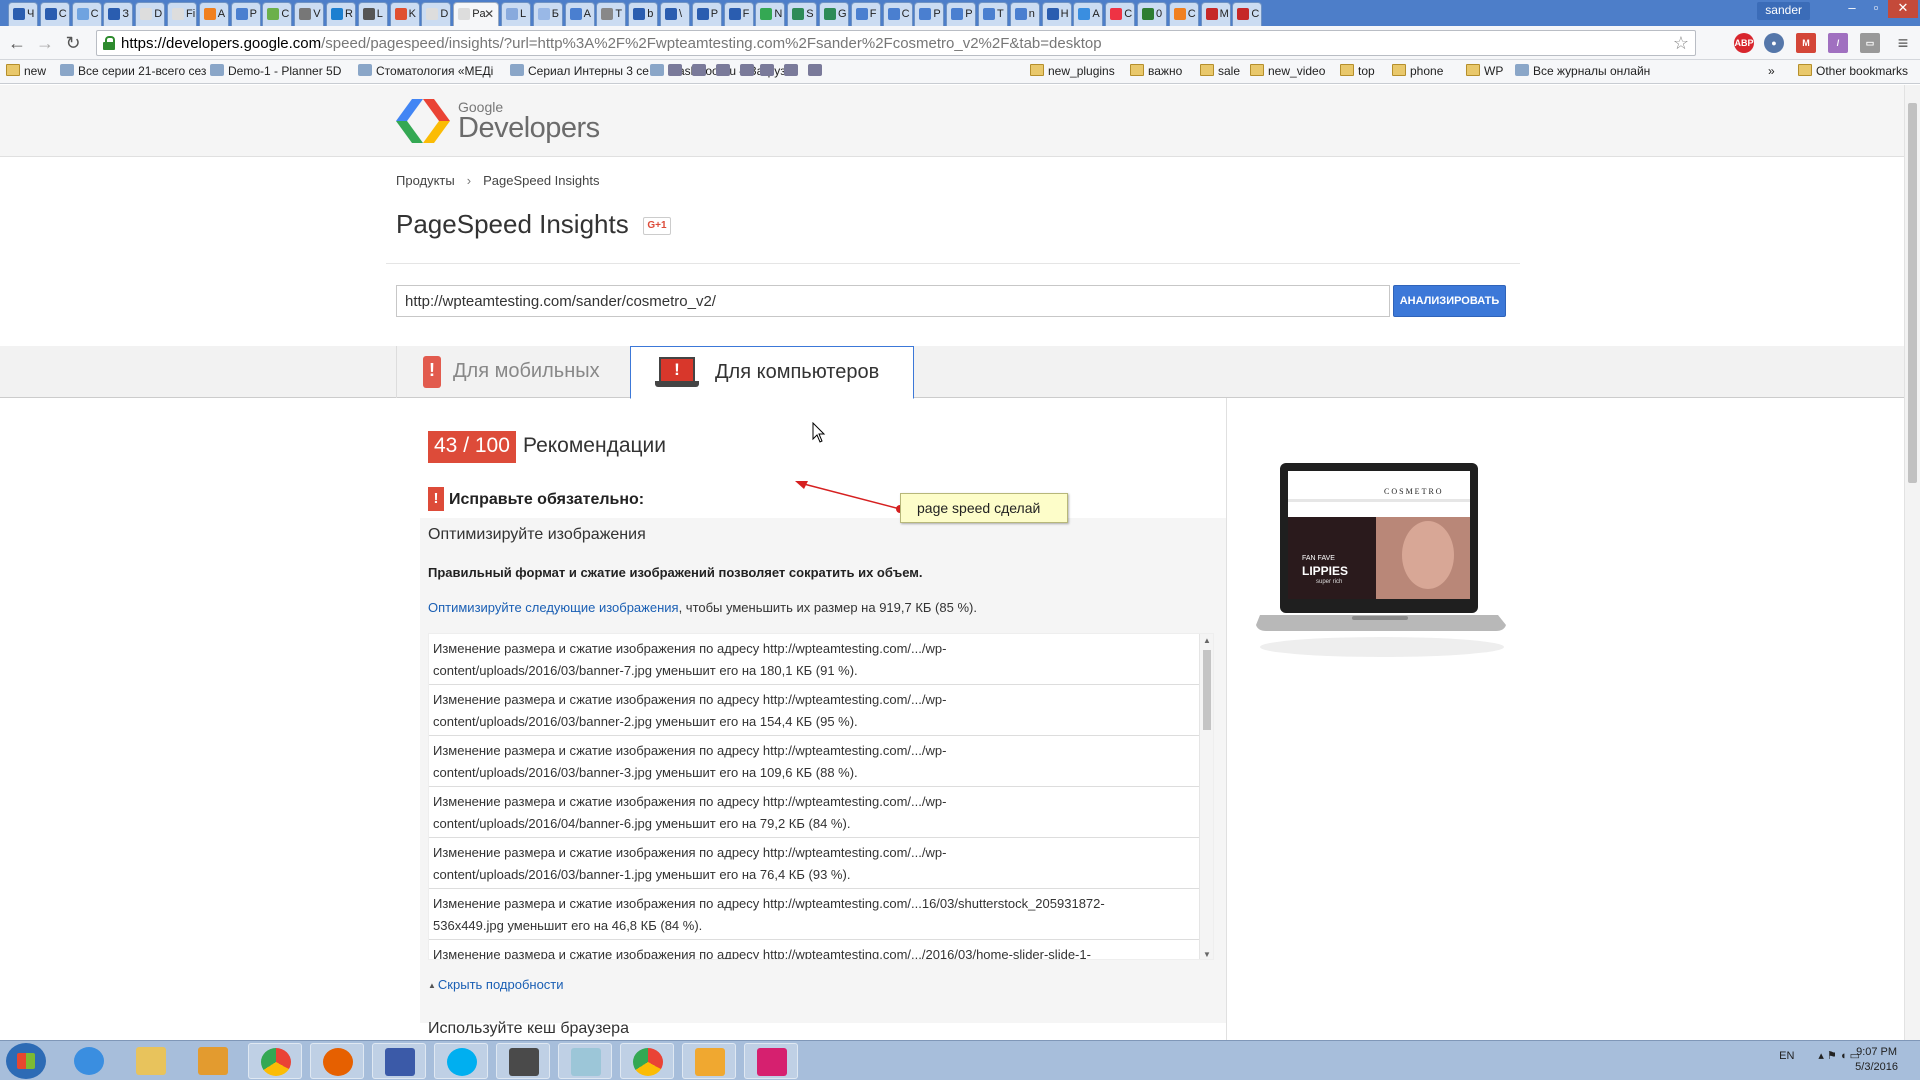 The height and width of the screenshot is (1080, 1920). Describe the element at coordinates (1870, 43) in the screenshot. I see `cast-icon: ▭` at that location.